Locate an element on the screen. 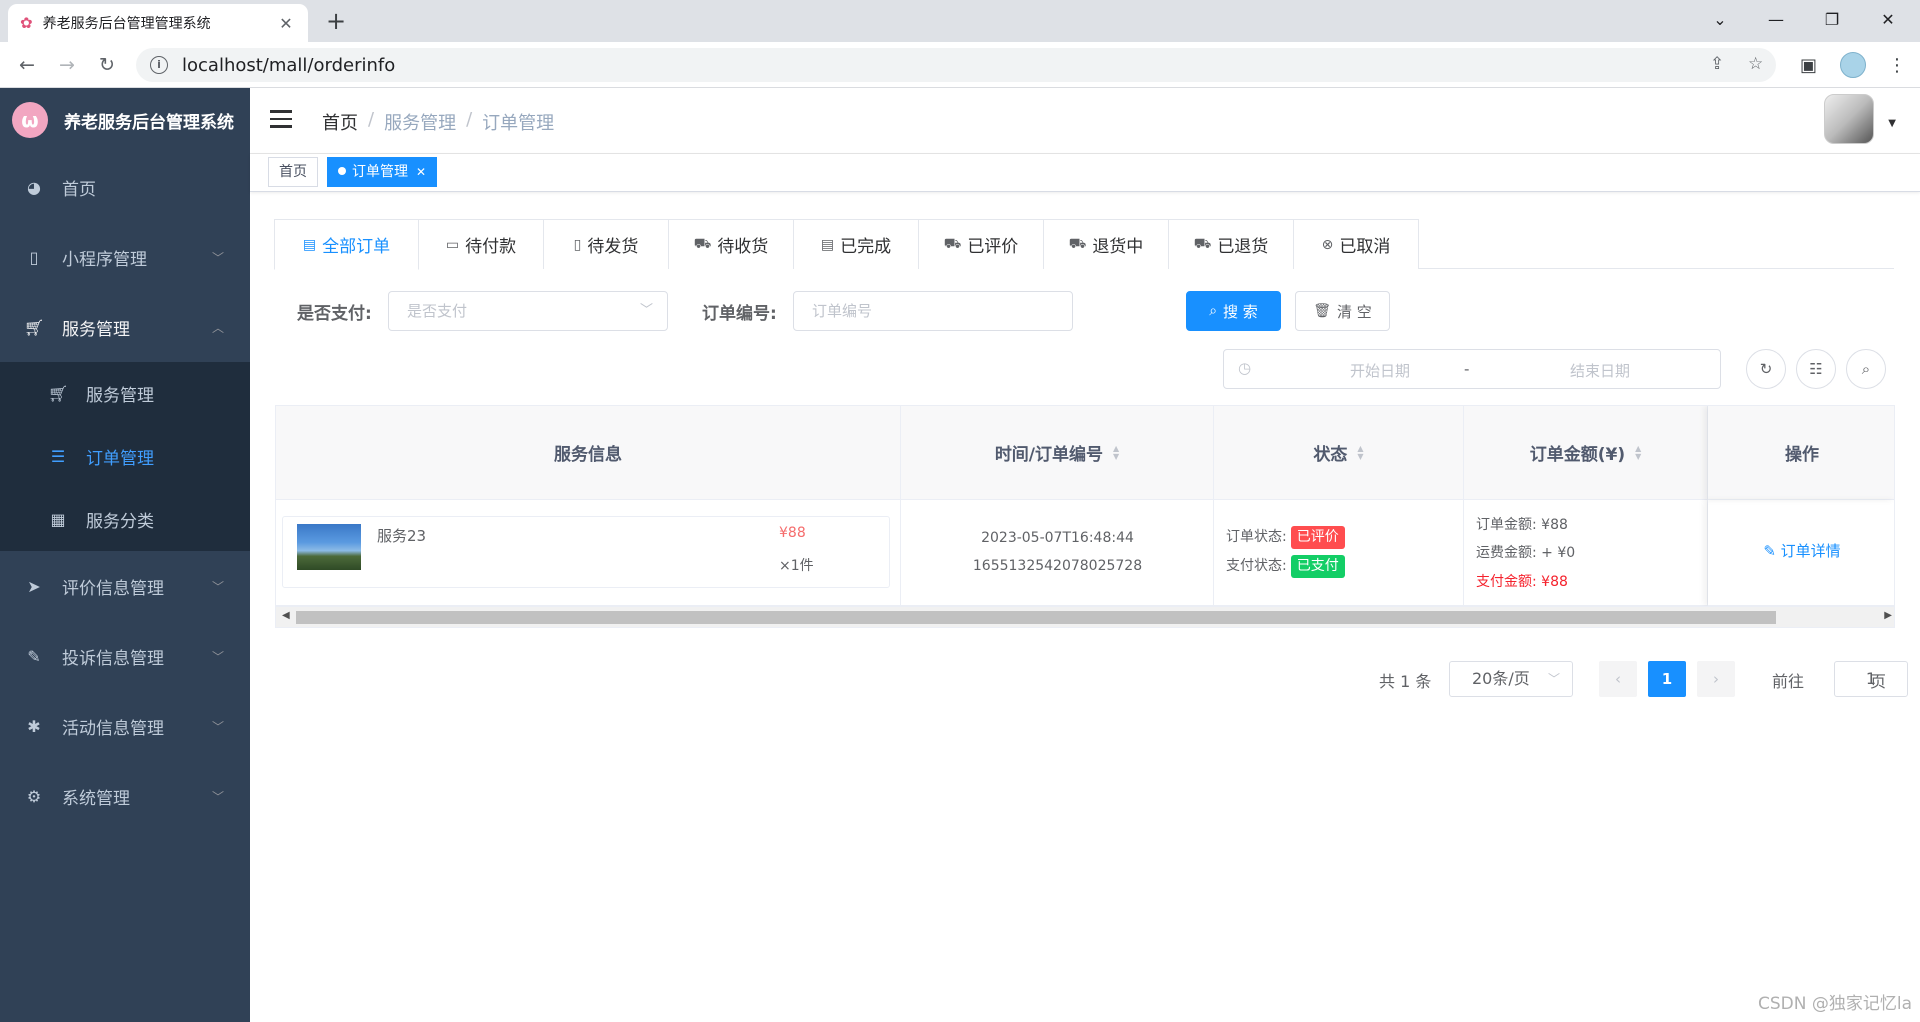 This screenshot has width=1920, height=1022. scroll-right-icon: ▶ is located at coordinates (1888, 615).